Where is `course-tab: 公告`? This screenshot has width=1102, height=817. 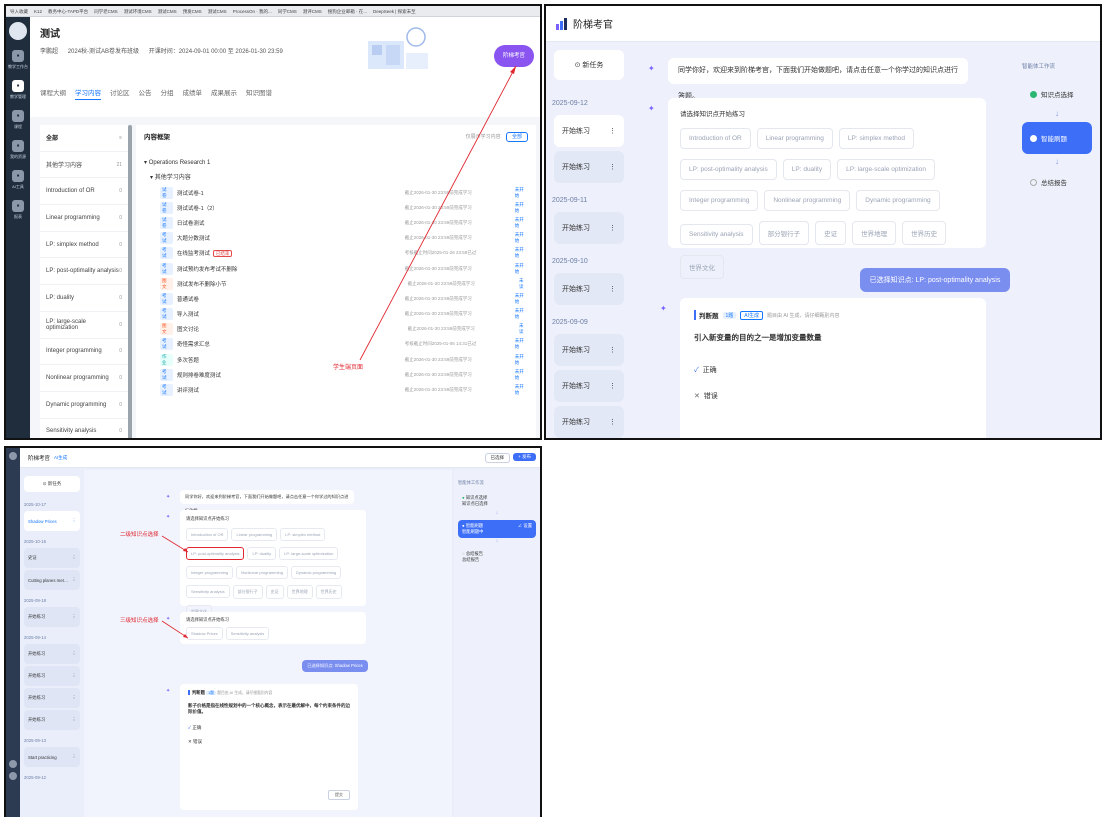
course-tab: 公告 is located at coordinates (145, 93).